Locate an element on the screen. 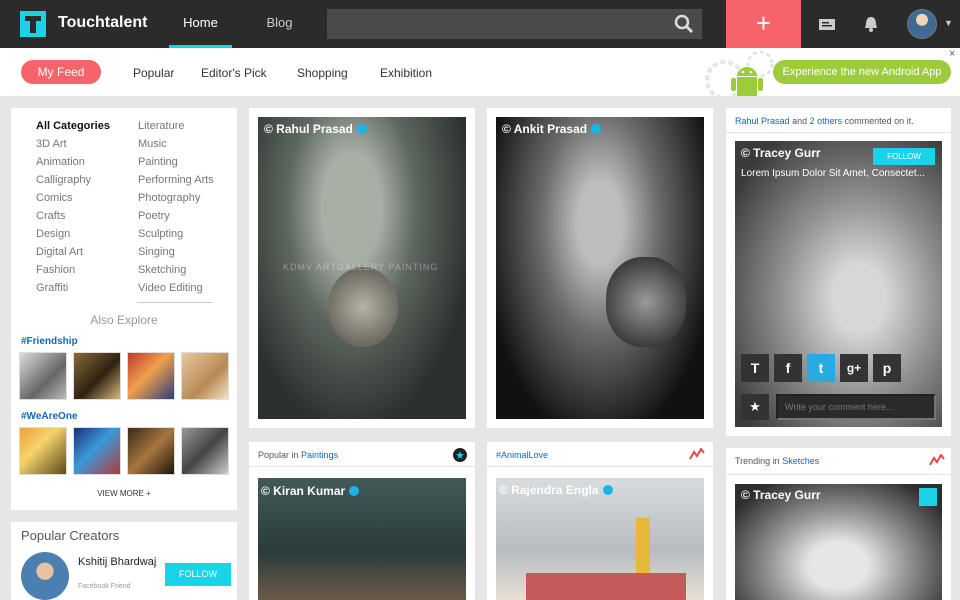 Image resolution: width=960 pixels, height=600 pixels. follow-user-icon is located at coordinates (928, 497).